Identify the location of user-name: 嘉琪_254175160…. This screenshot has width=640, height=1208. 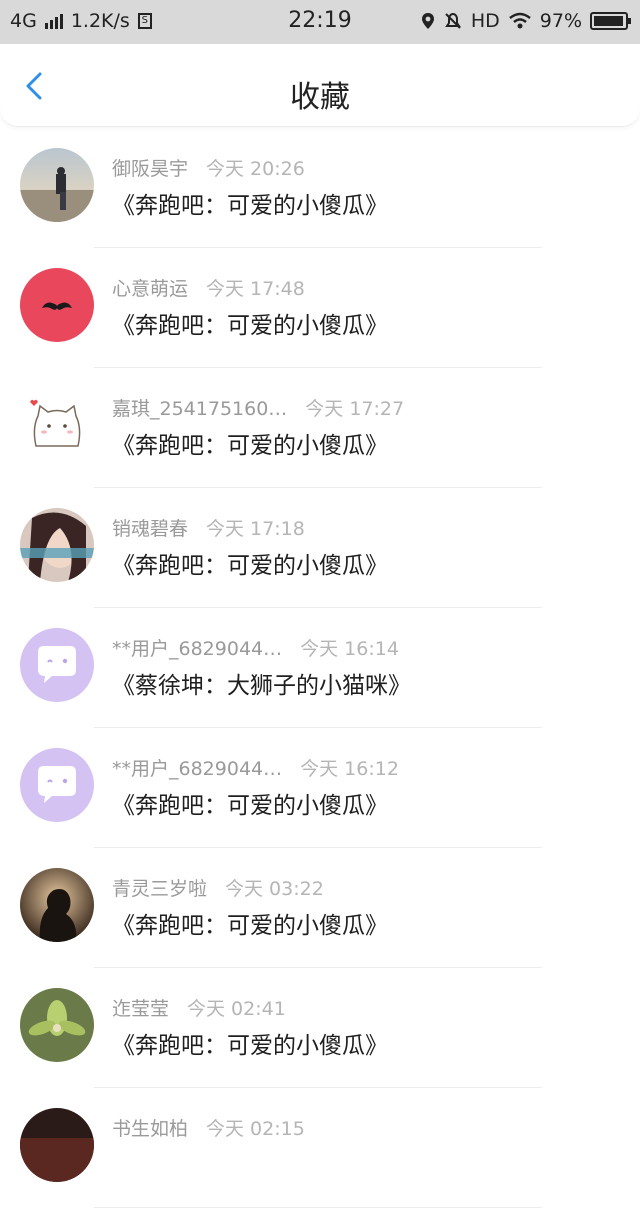
(199, 409).